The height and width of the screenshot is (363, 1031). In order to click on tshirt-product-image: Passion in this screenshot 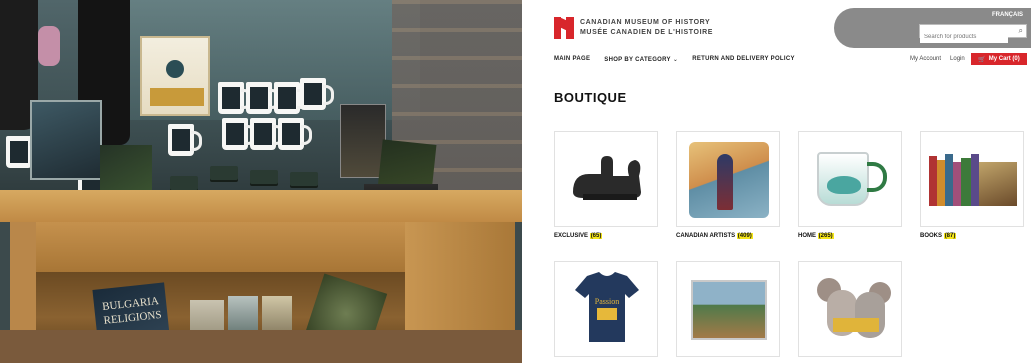, I will do `click(607, 307)`.